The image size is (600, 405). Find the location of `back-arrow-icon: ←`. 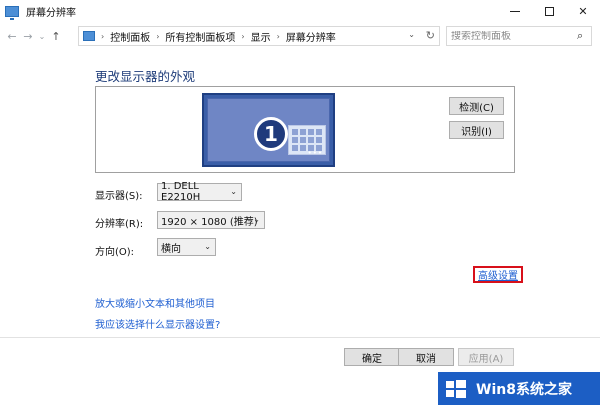

back-arrow-icon: ← is located at coordinates (12, 36).